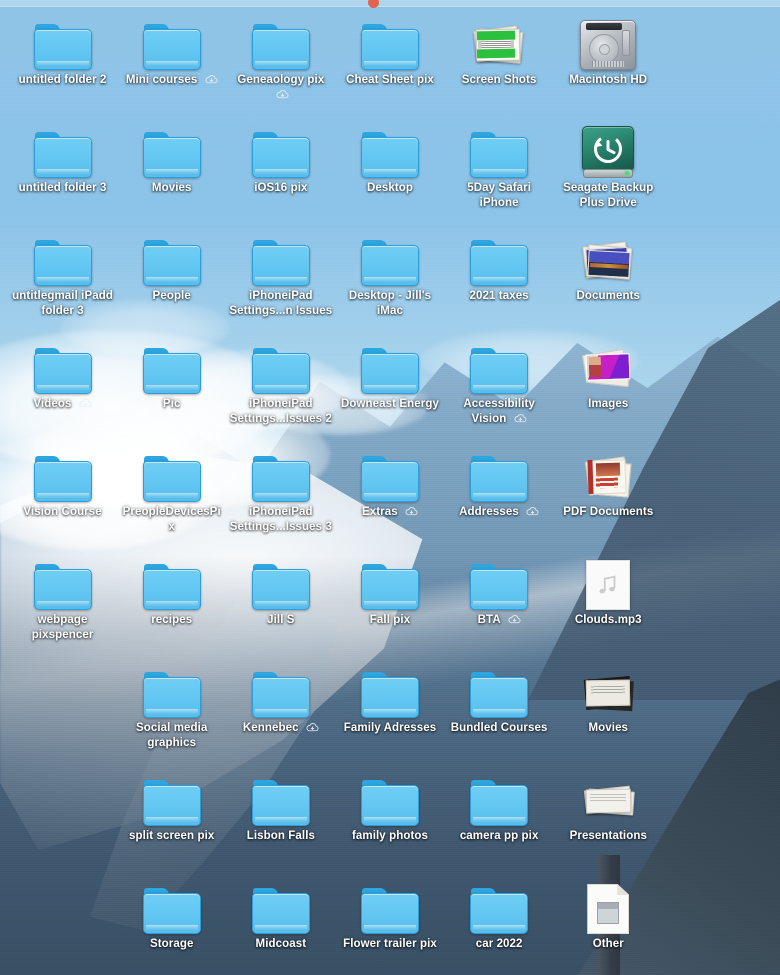  I want to click on desktop-icon-label: Cheat Sheet pix, so click(390, 80).